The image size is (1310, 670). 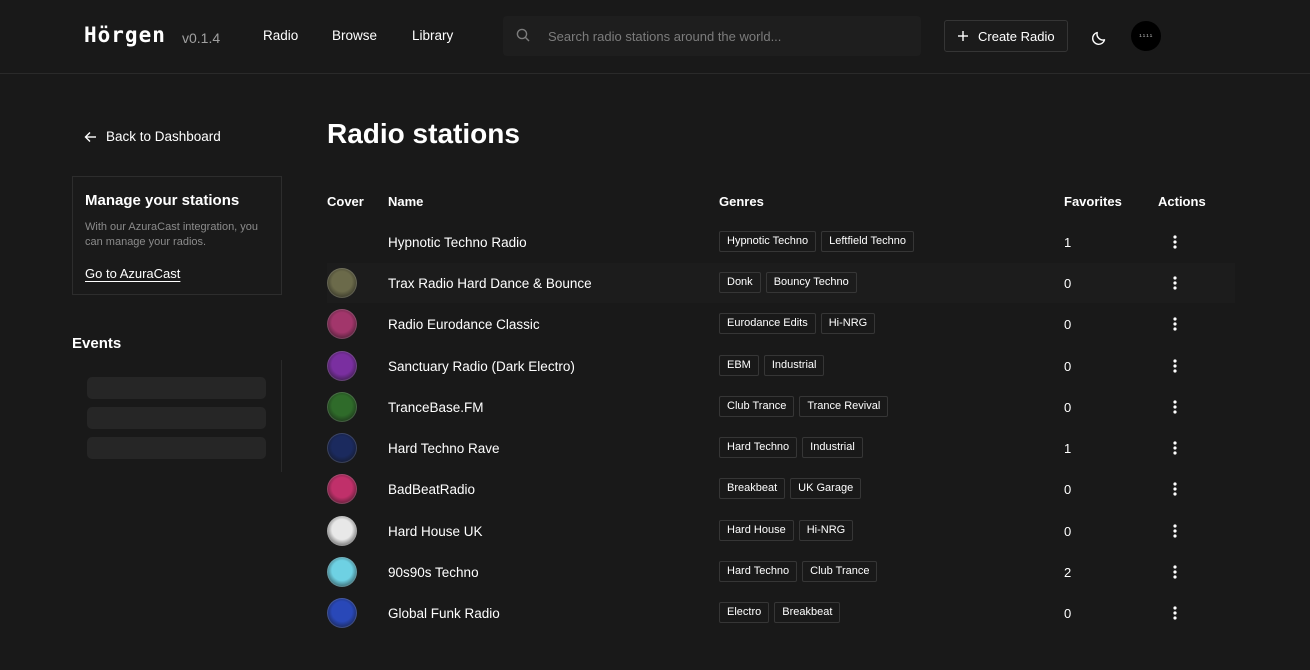 I want to click on genre-list: Hypnotic Techno Leftfield Techno, so click(x=816, y=241).